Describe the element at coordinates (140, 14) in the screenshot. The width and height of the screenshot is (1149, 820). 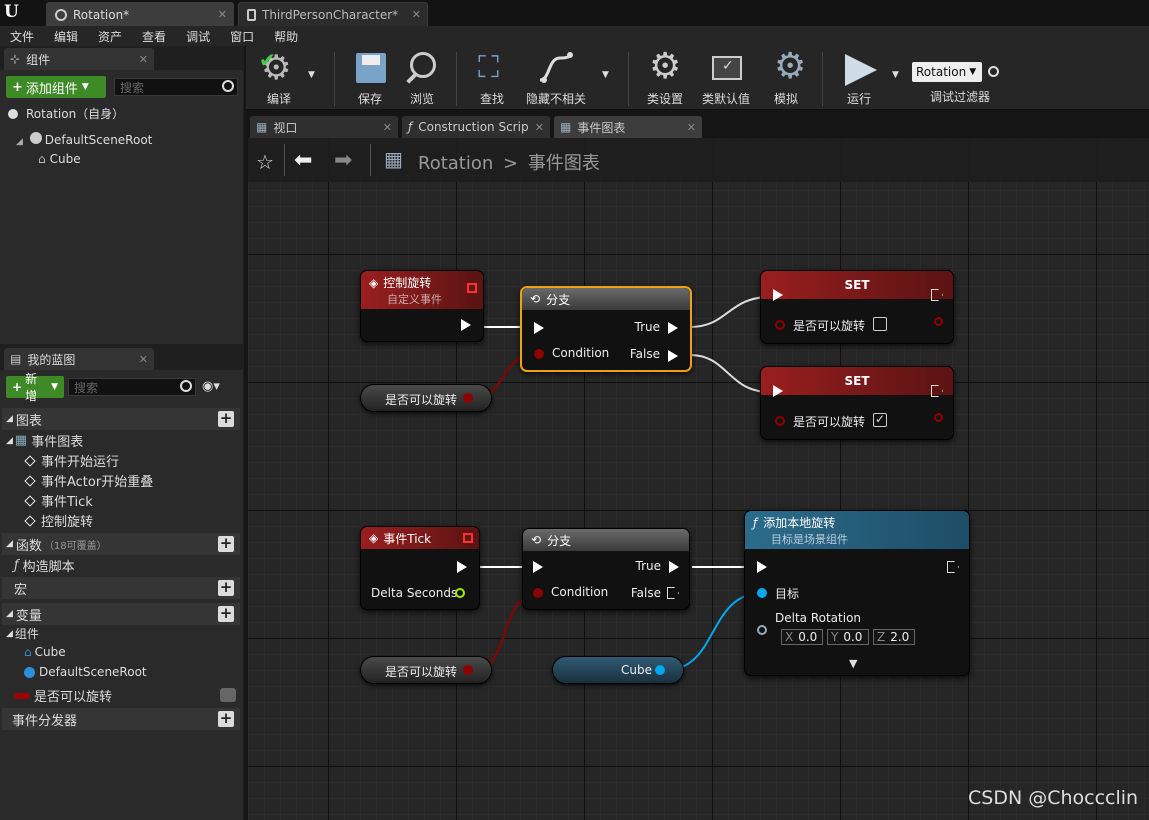
I see `tab-rotation: Rotation* ✕` at that location.